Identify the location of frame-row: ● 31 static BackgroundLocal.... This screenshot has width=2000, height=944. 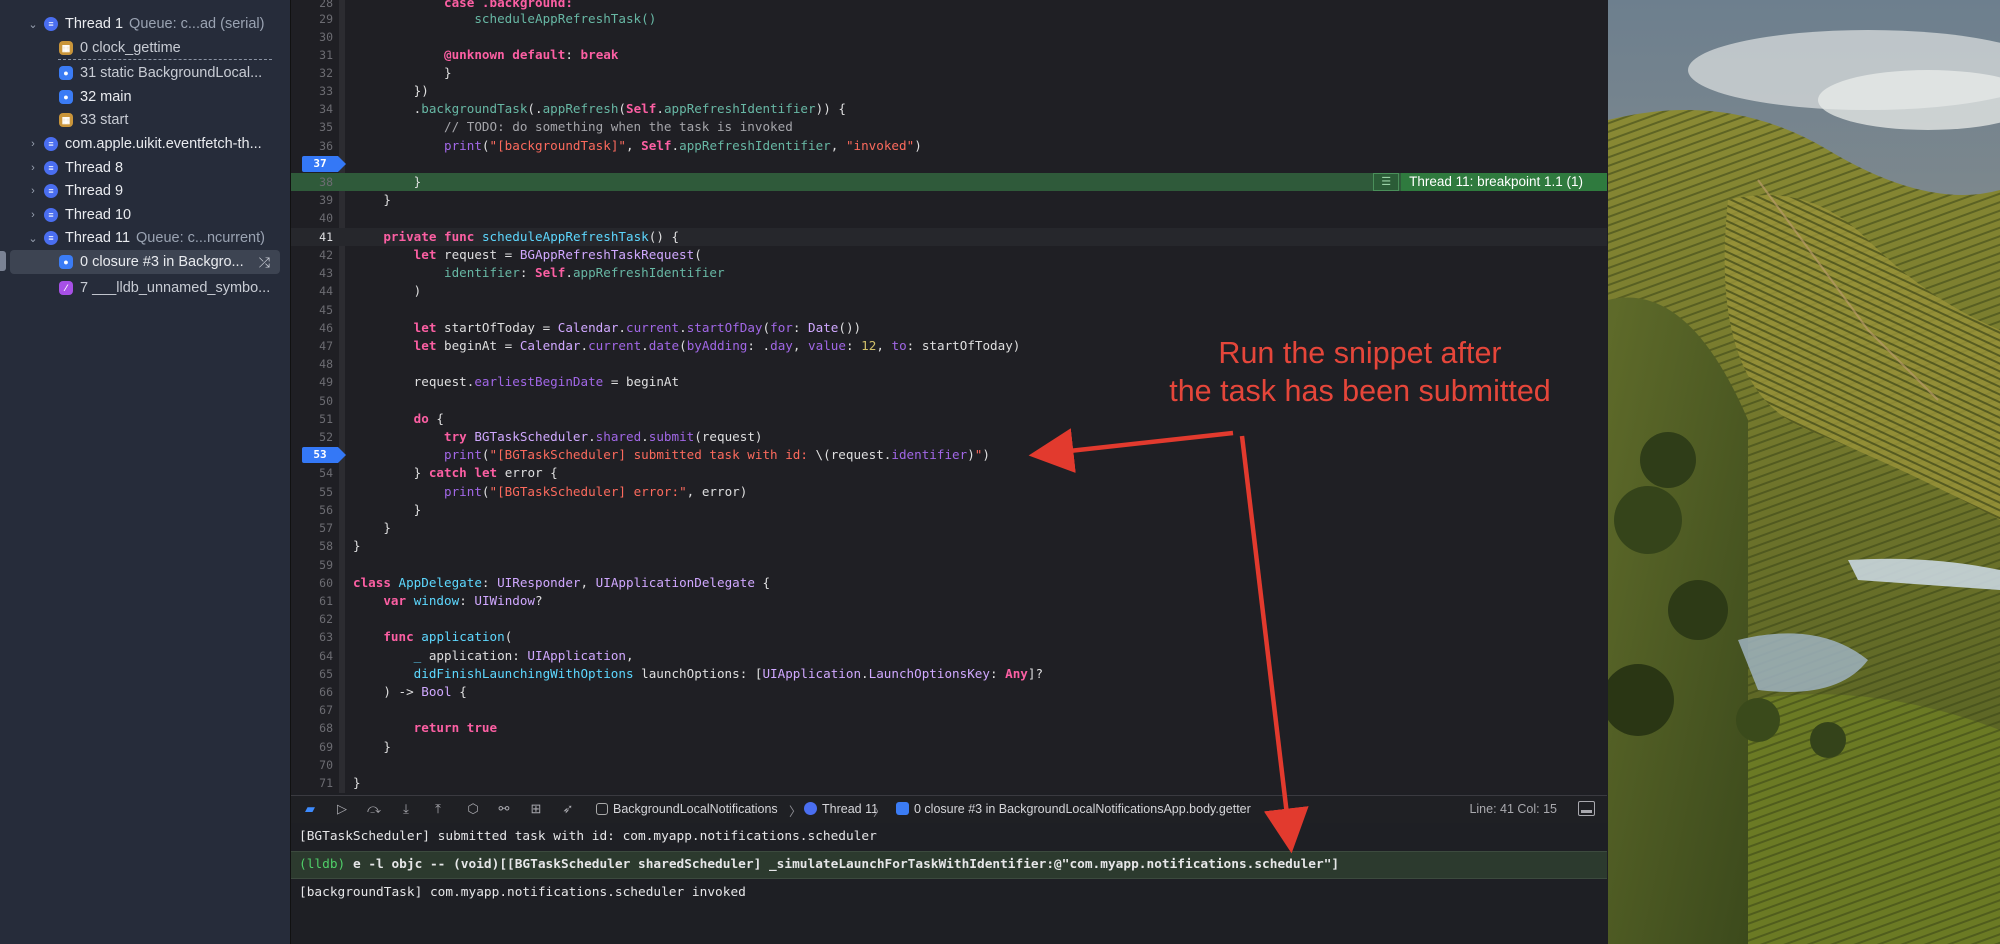
(145, 73).